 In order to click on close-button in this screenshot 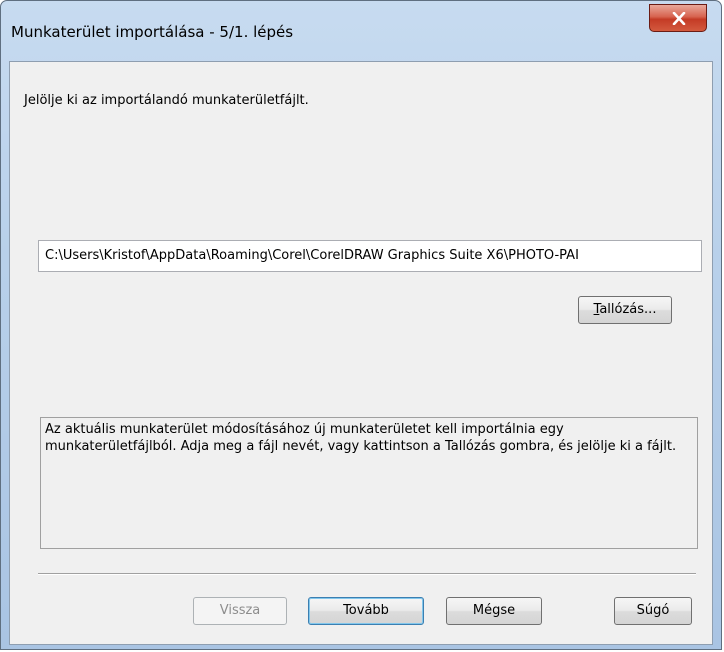, I will do `click(678, 18)`.